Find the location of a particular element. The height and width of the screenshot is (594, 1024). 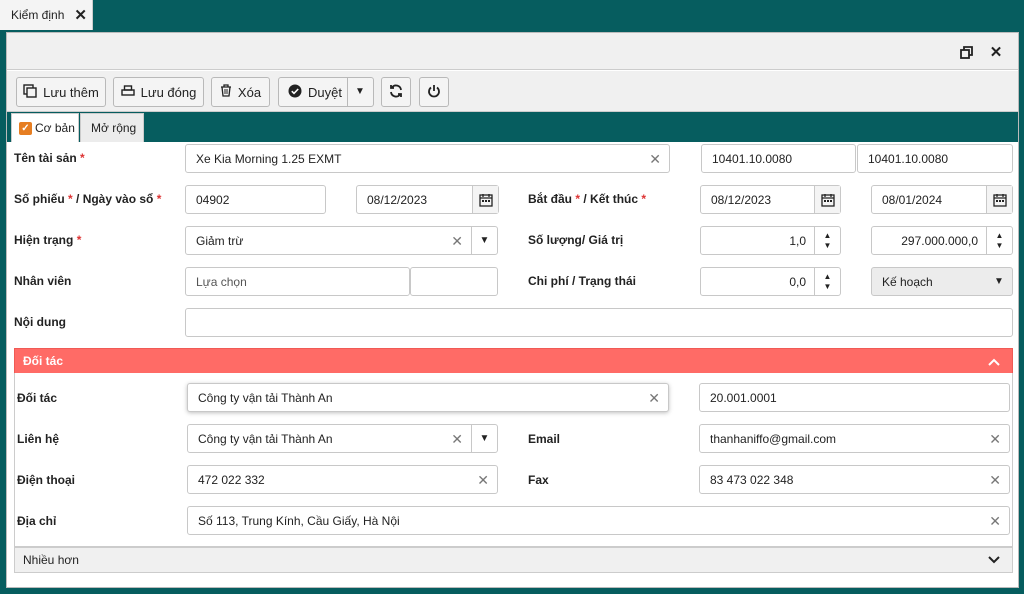

checkbox-icon: ✓ is located at coordinates (25, 128).